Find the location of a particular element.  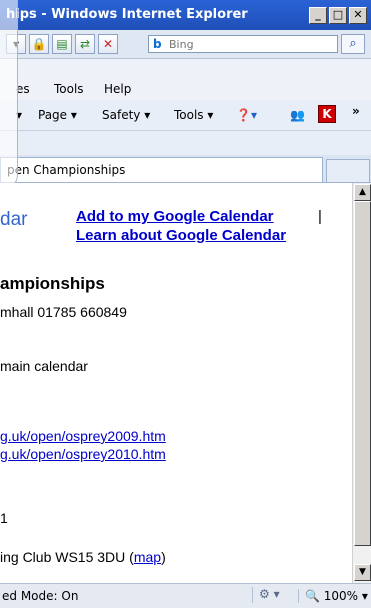

add-to-google-calendar-link: Add to my Google Calendar is located at coordinates (175, 216).